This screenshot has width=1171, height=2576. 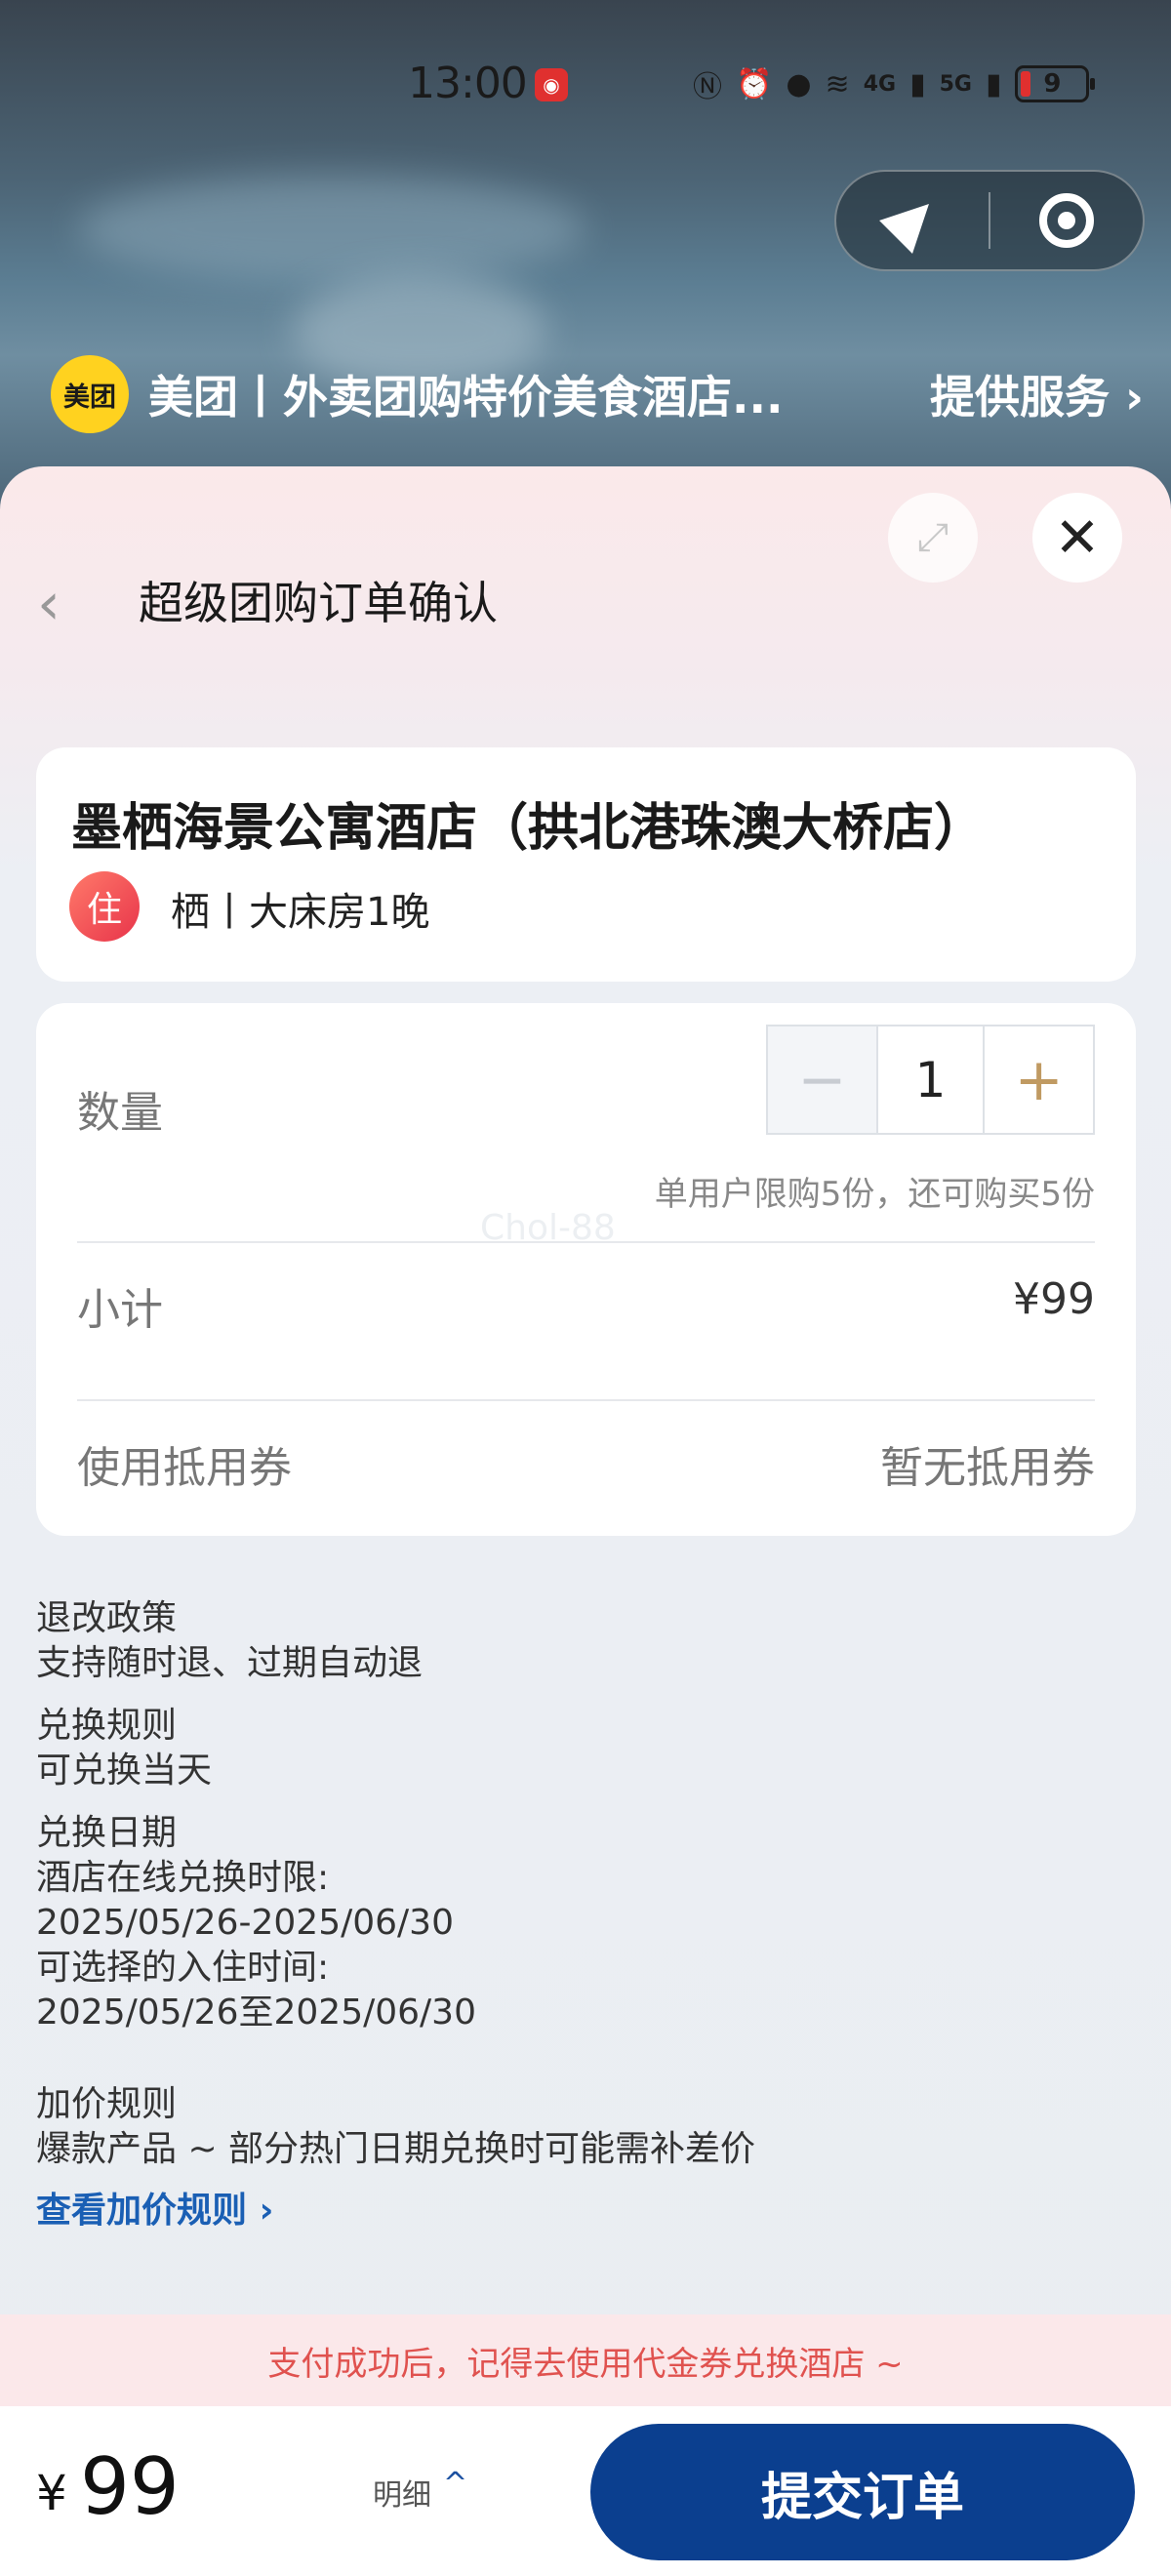 I want to click on exchange-date-line: 2025/05/26至2025/06/30, so click(x=256, y=2012).